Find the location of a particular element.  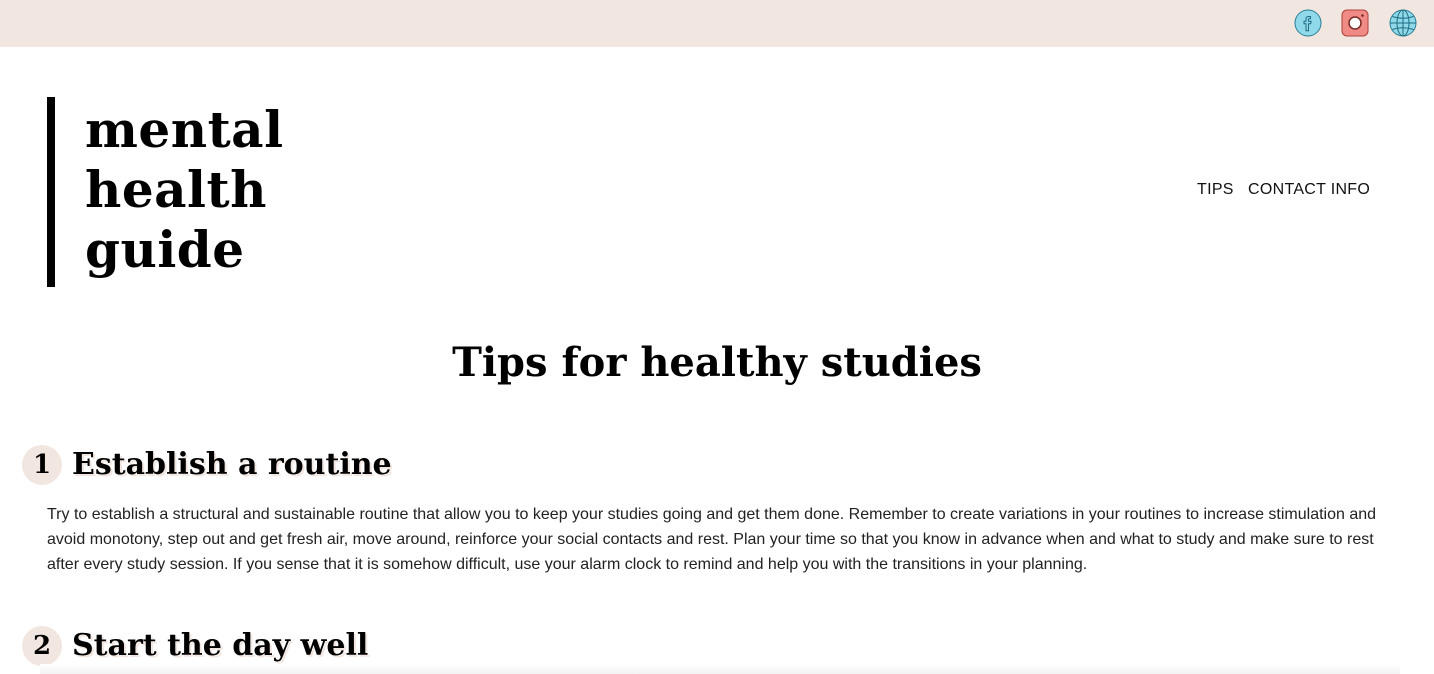

site-logo: mental health guide is located at coordinates (184, 190).